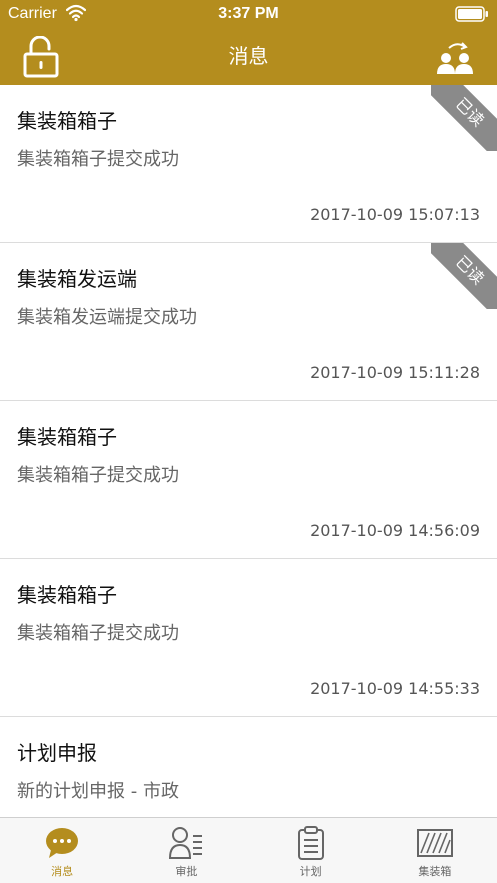 This screenshot has height=883, width=497. Describe the element at coordinates (62, 843) in the screenshot. I see `chat-bubble-icon` at that location.